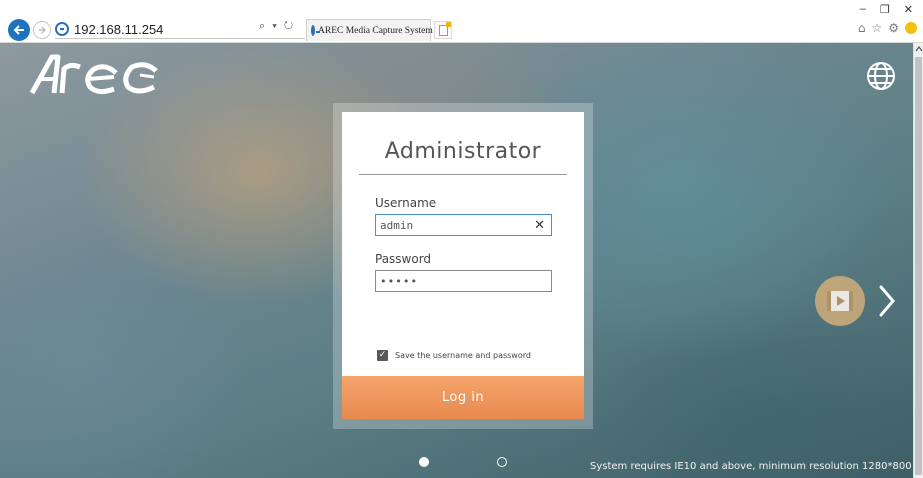 This screenshot has height=478, width=923. What do you see at coordinates (887, 301) in the screenshot?
I see `next-slide-chevron-icon` at bounding box center [887, 301].